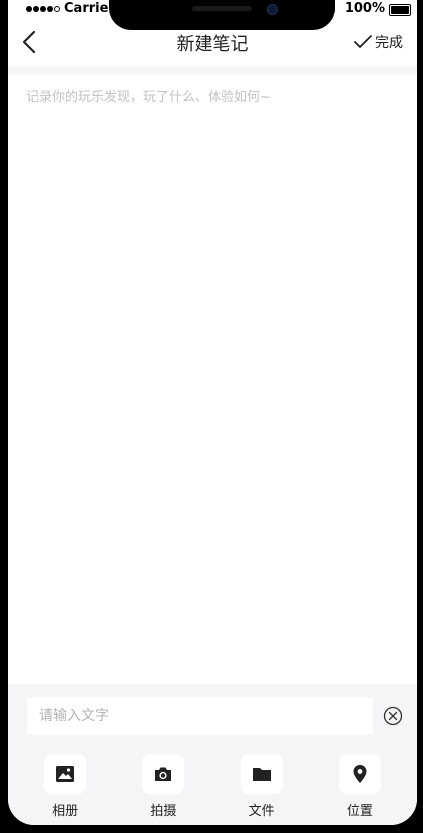 This screenshot has width=423, height=833. I want to click on location-pin-icon, so click(359, 774).